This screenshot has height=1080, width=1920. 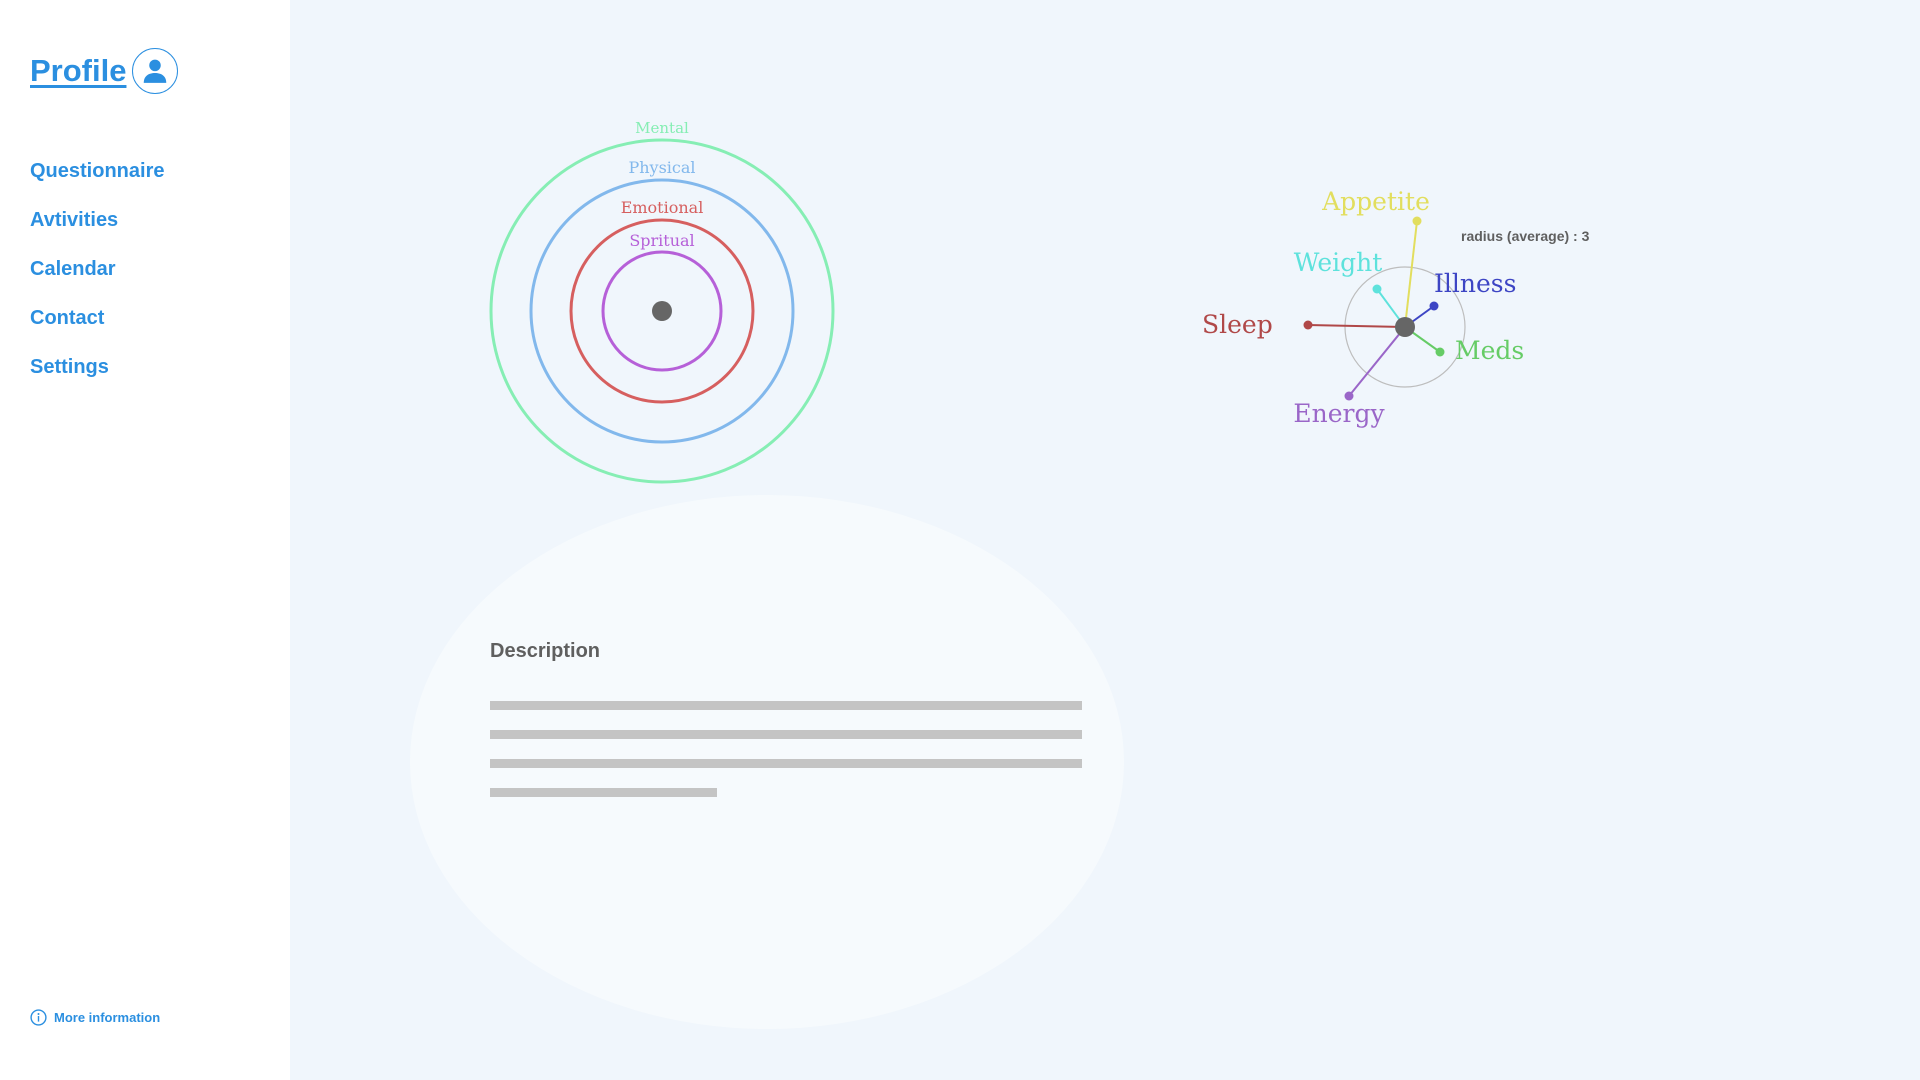 I want to click on spoke-dot-meds, so click(x=1440, y=352).